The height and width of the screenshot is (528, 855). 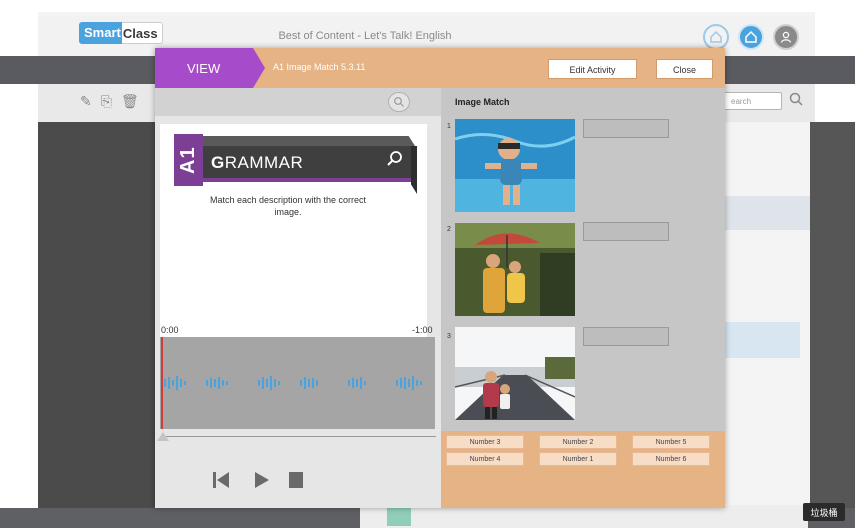 I want to click on question-number: 1, so click(x=449, y=126).